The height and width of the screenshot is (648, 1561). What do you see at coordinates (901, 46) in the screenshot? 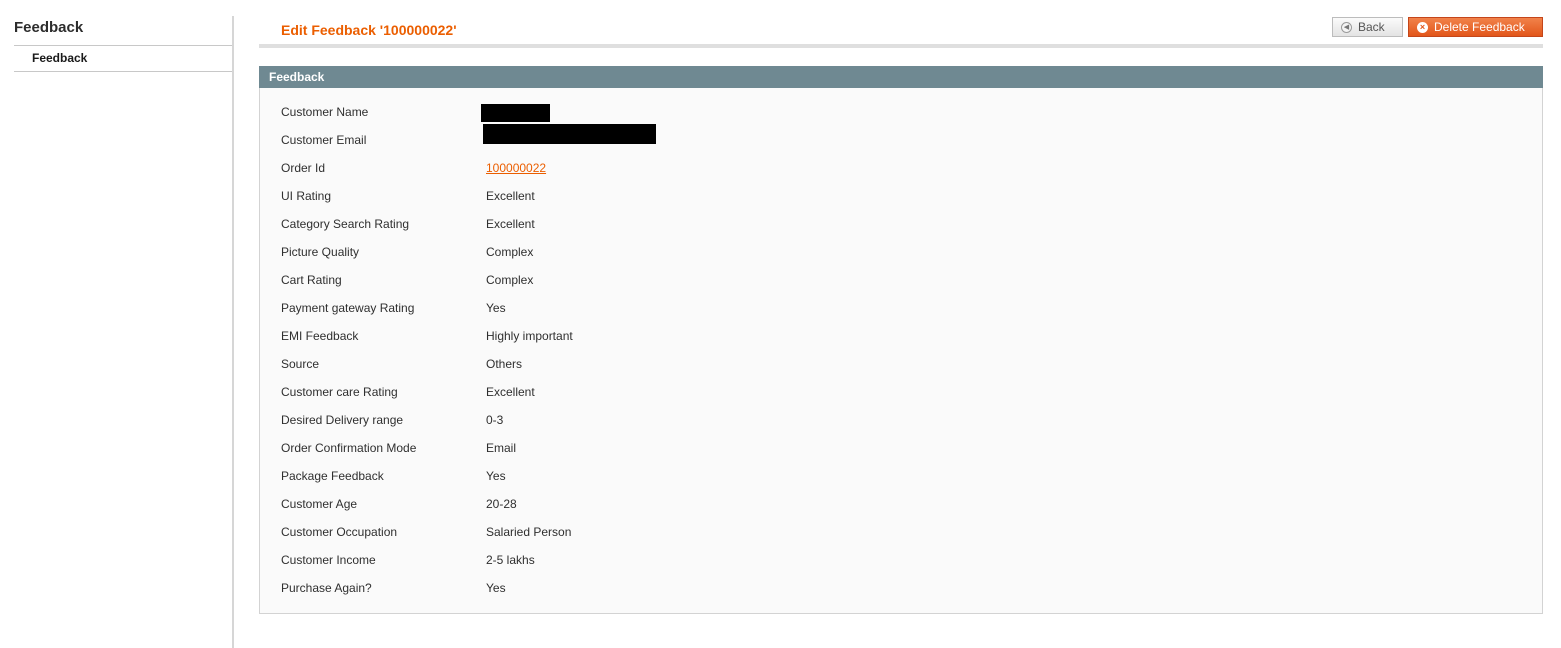
I see `header-divider` at bounding box center [901, 46].